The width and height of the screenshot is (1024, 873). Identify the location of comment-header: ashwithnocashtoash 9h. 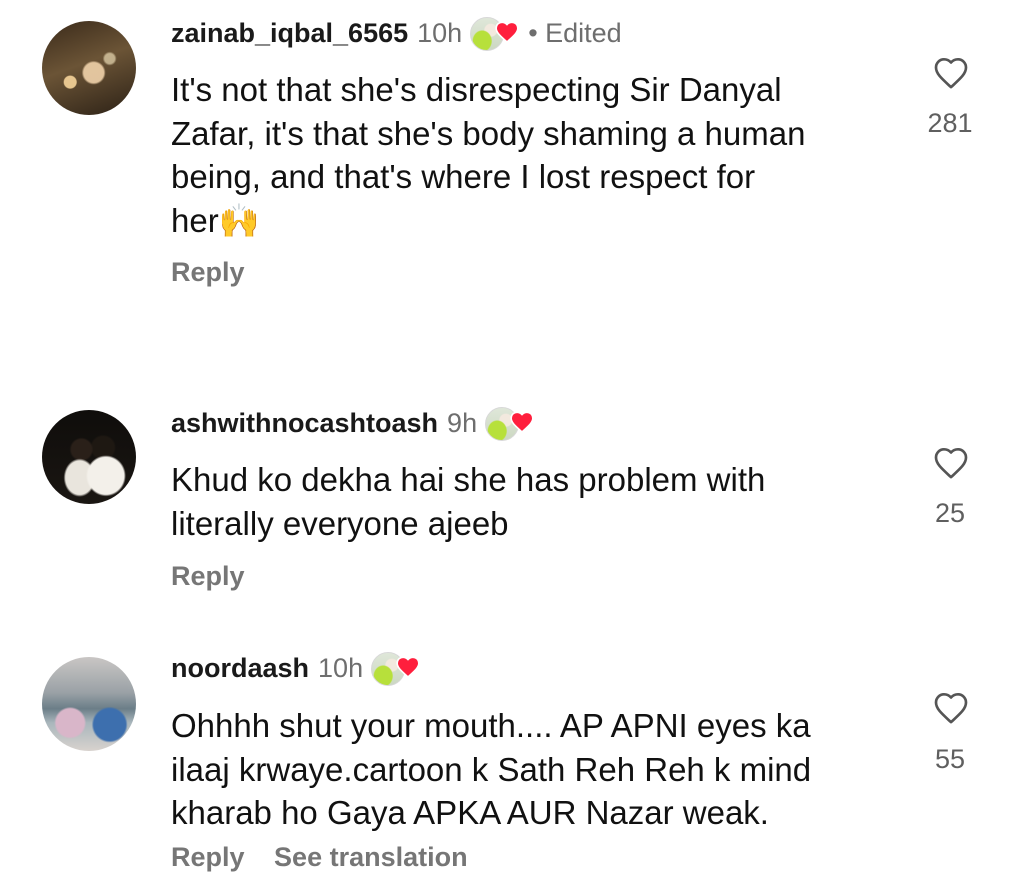
(354, 423).